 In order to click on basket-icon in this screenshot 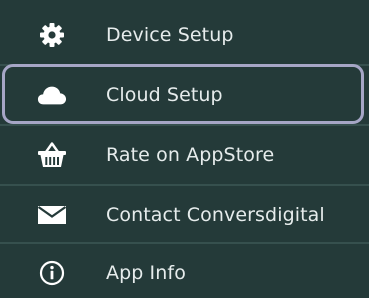, I will do `click(52, 155)`.